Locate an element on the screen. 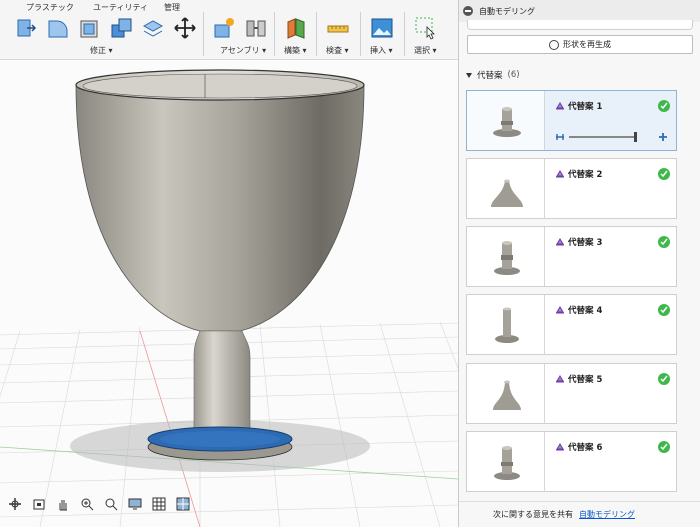  feedback-text: 次に関する意見を共有 is located at coordinates (533, 514).